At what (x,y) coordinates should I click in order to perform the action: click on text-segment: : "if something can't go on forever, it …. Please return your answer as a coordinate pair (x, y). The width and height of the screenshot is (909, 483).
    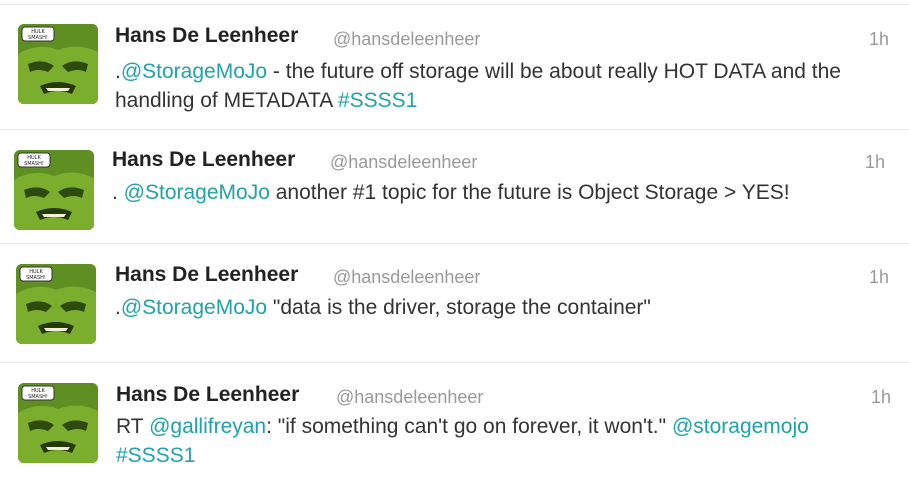
    Looking at the image, I should click on (469, 426).